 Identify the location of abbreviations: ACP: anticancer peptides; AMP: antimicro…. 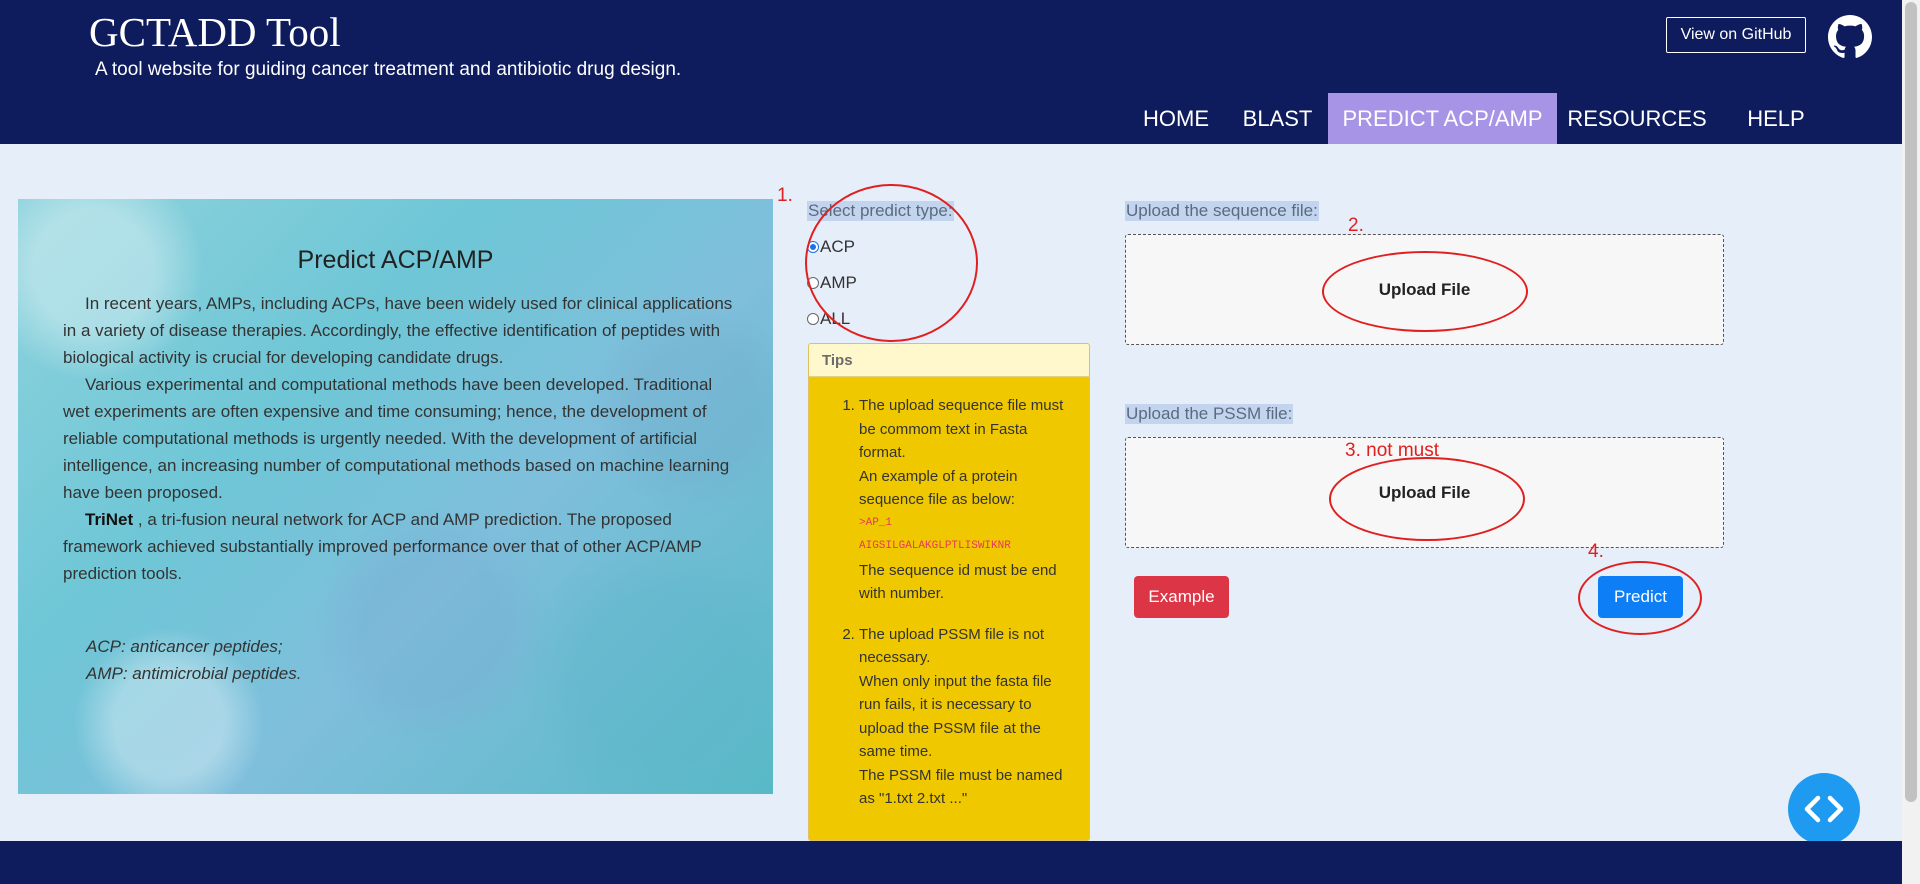
(193, 660).